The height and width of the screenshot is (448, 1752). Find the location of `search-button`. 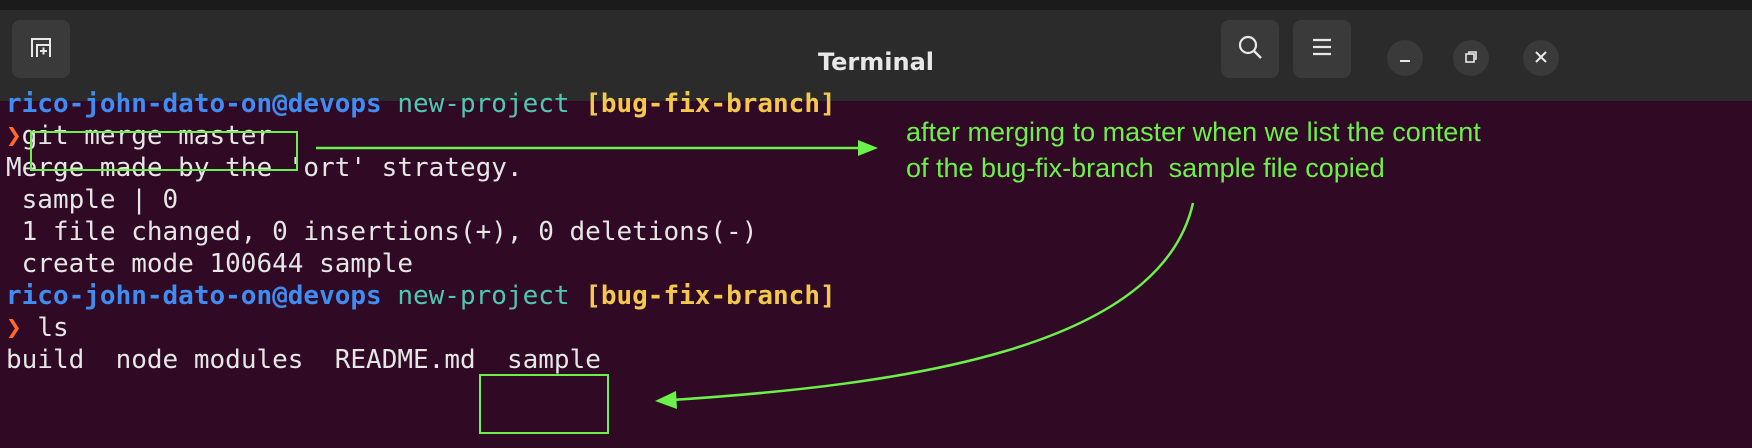

search-button is located at coordinates (1250, 49).